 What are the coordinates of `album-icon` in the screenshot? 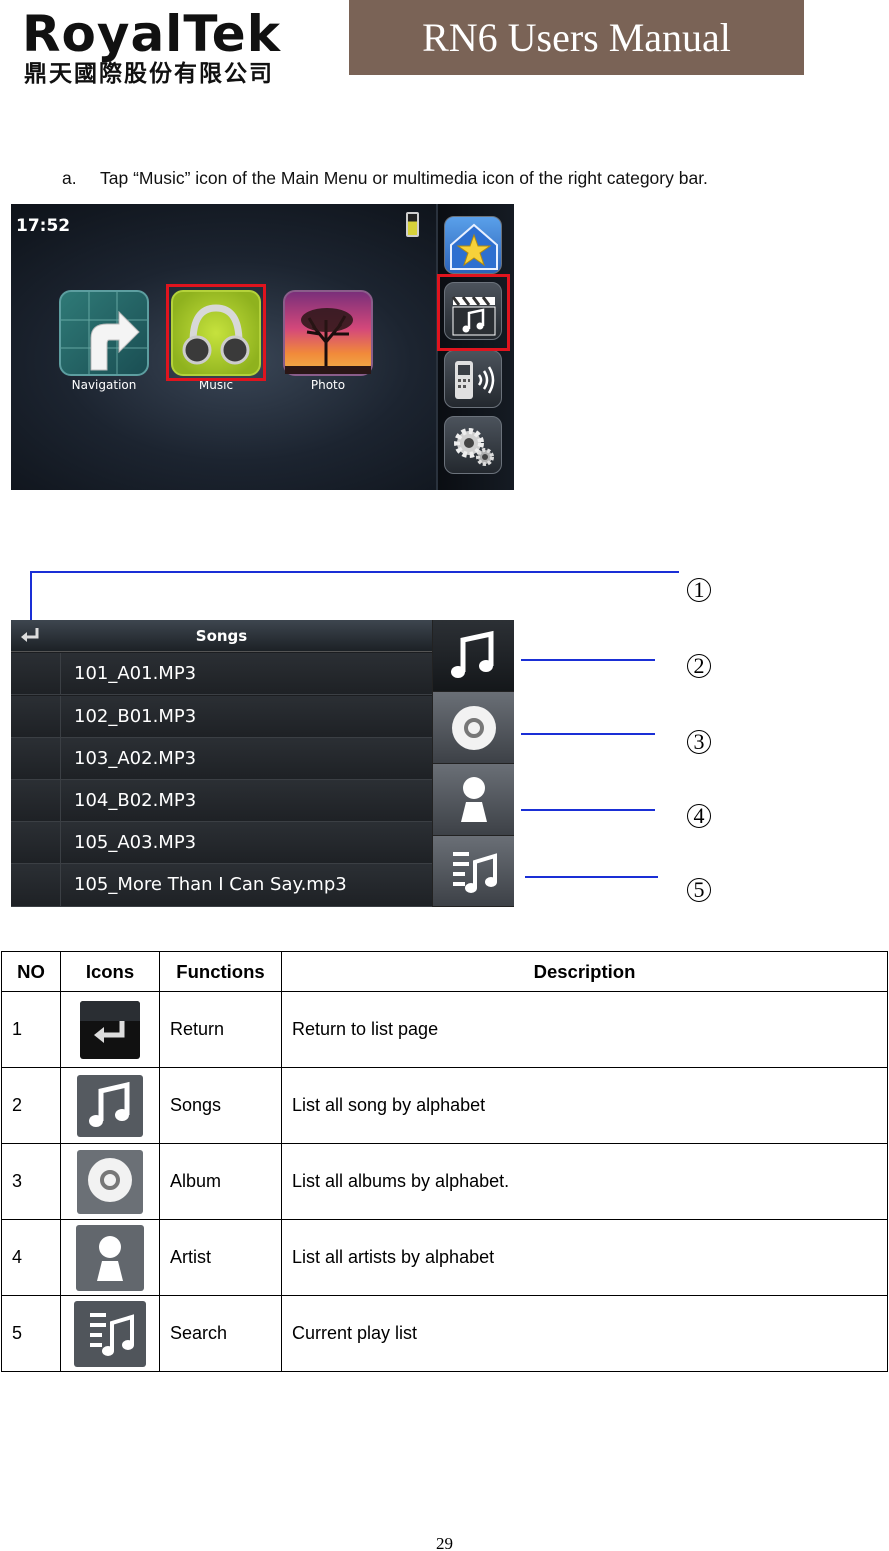 It's located at (110, 1181).